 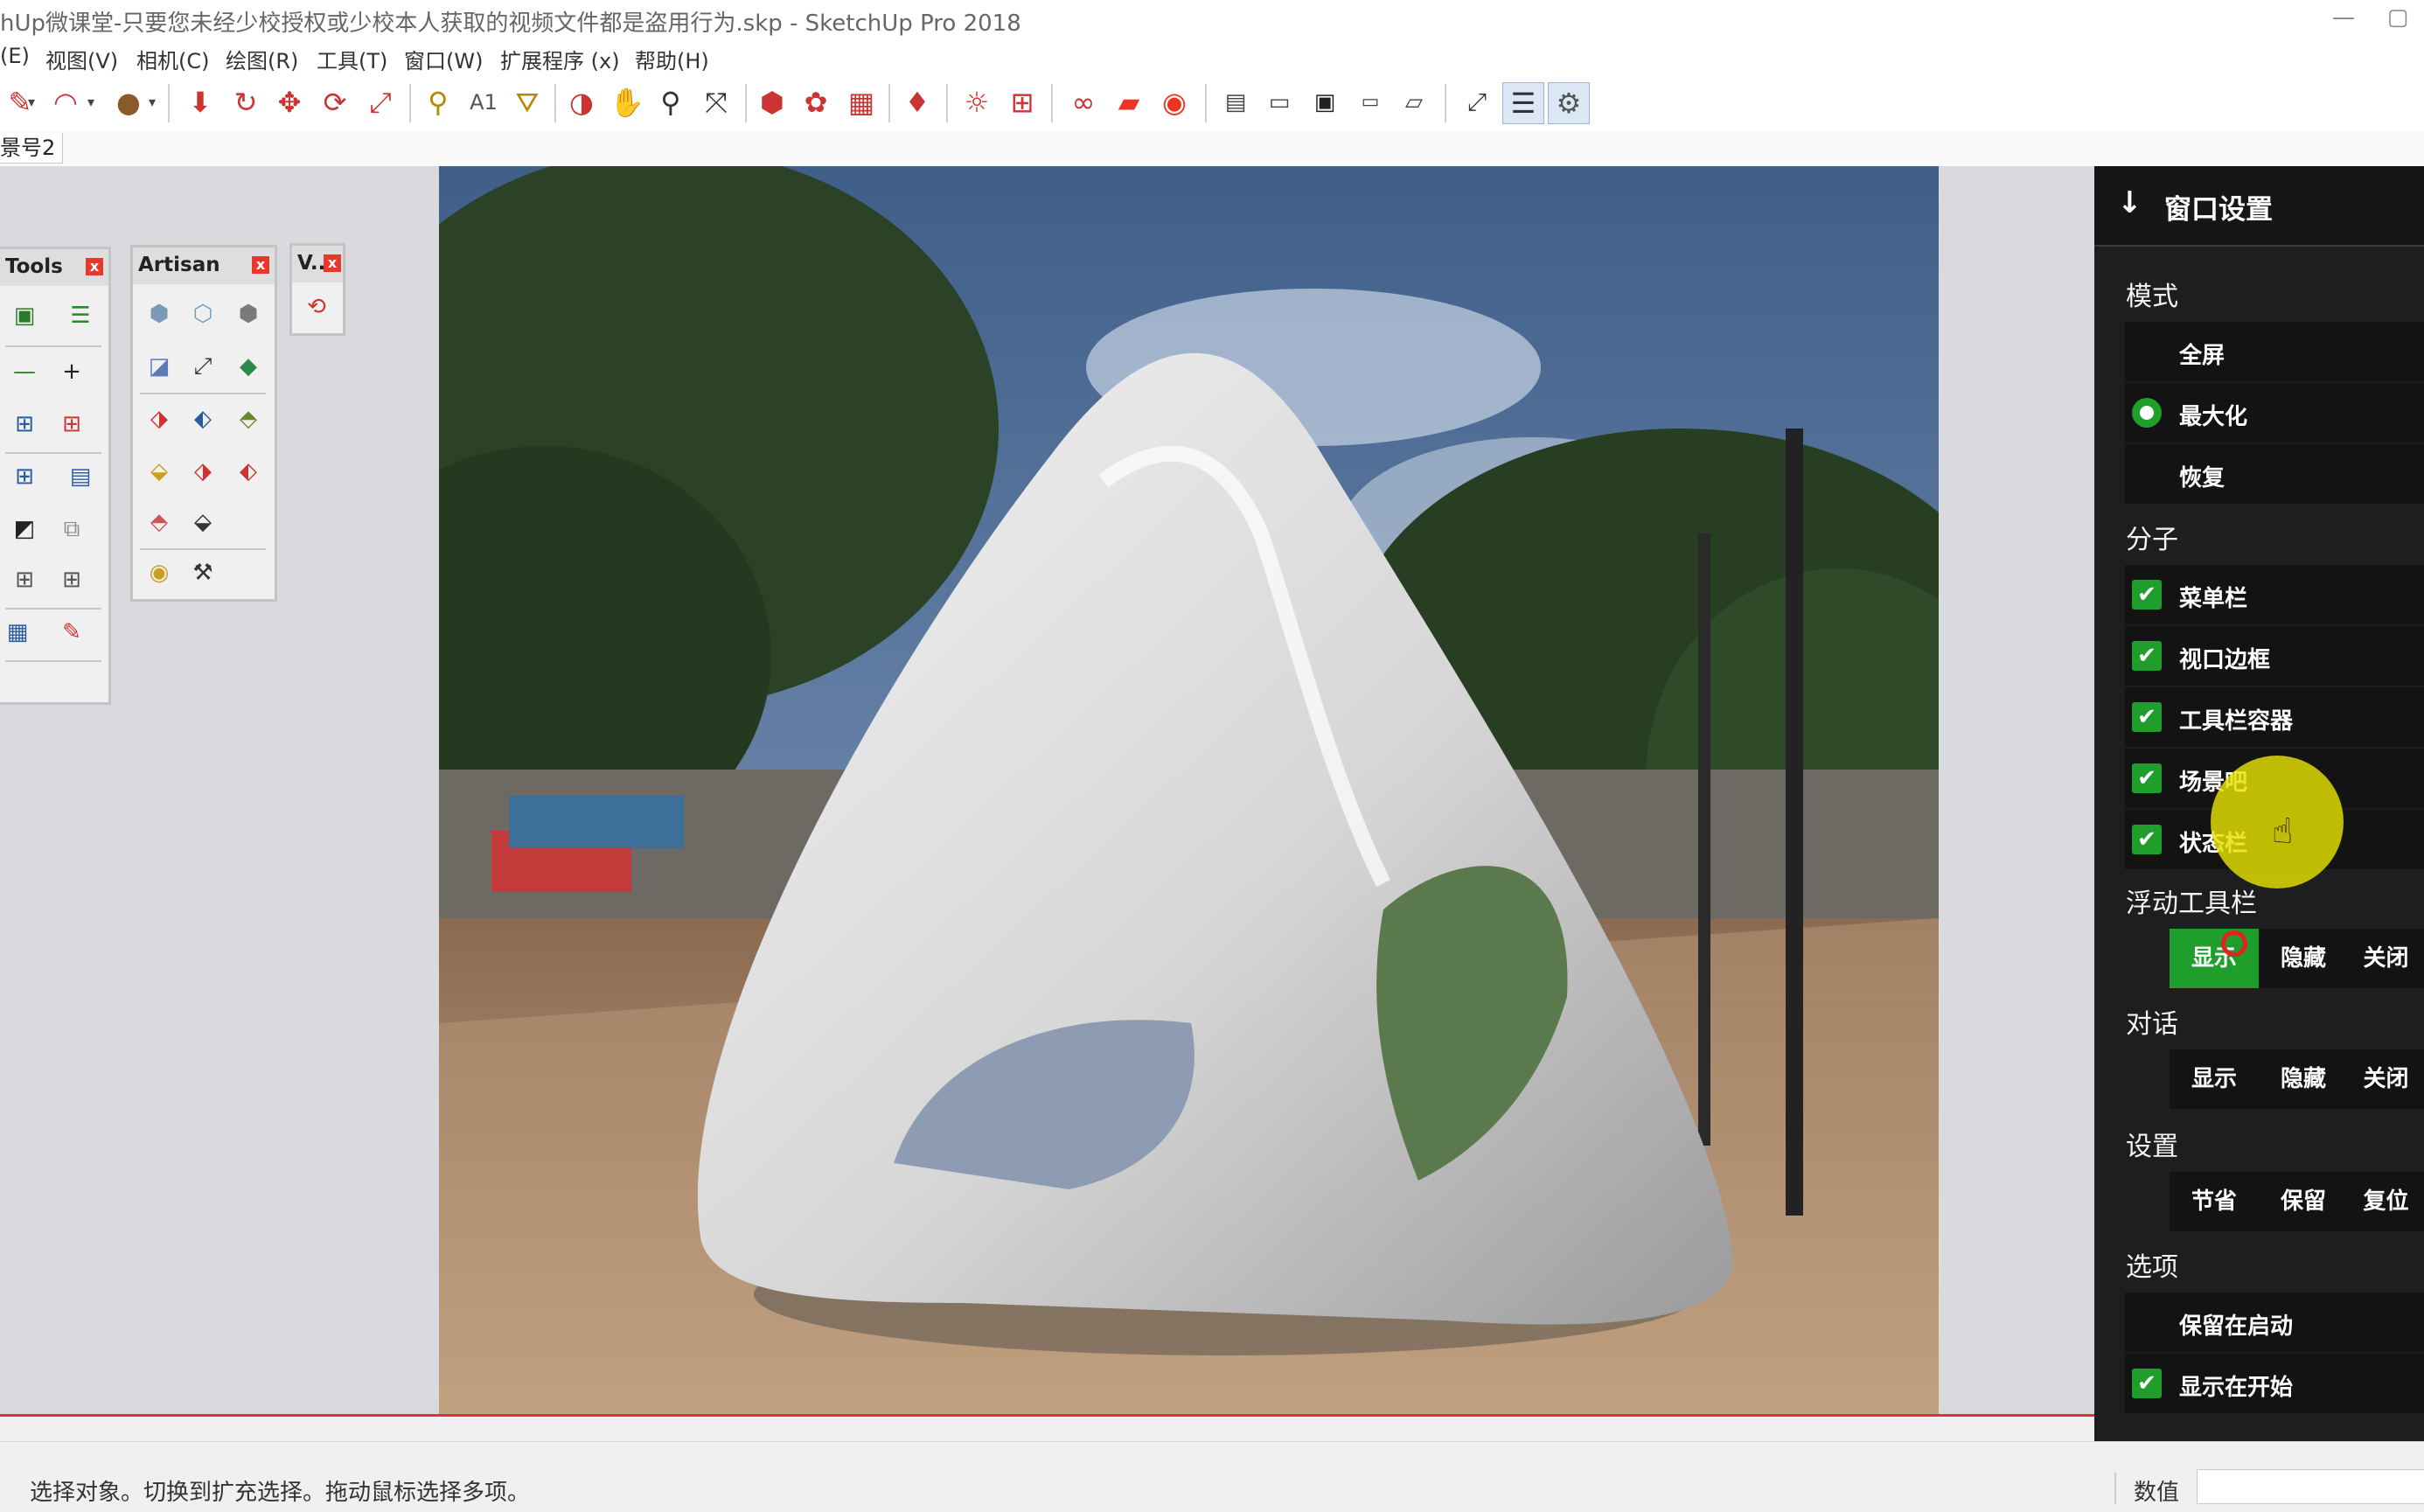 I want to click on vertex-tool-icon: ⟲, so click(x=316, y=306).